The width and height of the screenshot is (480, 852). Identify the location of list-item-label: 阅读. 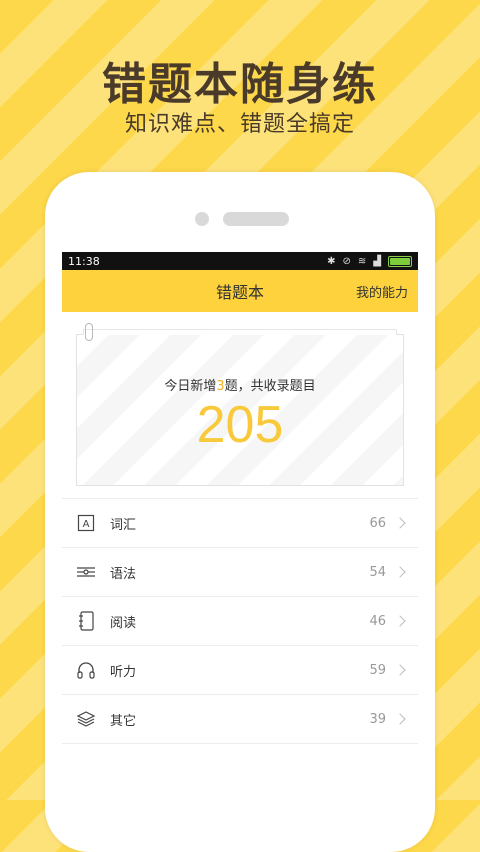
(123, 623).